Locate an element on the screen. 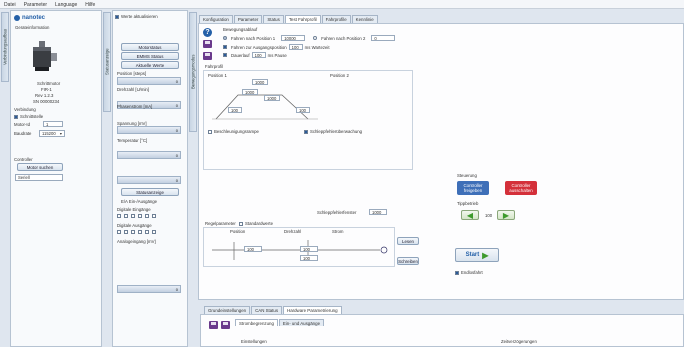  motor-id-field: 1 is located at coordinates (53, 124).